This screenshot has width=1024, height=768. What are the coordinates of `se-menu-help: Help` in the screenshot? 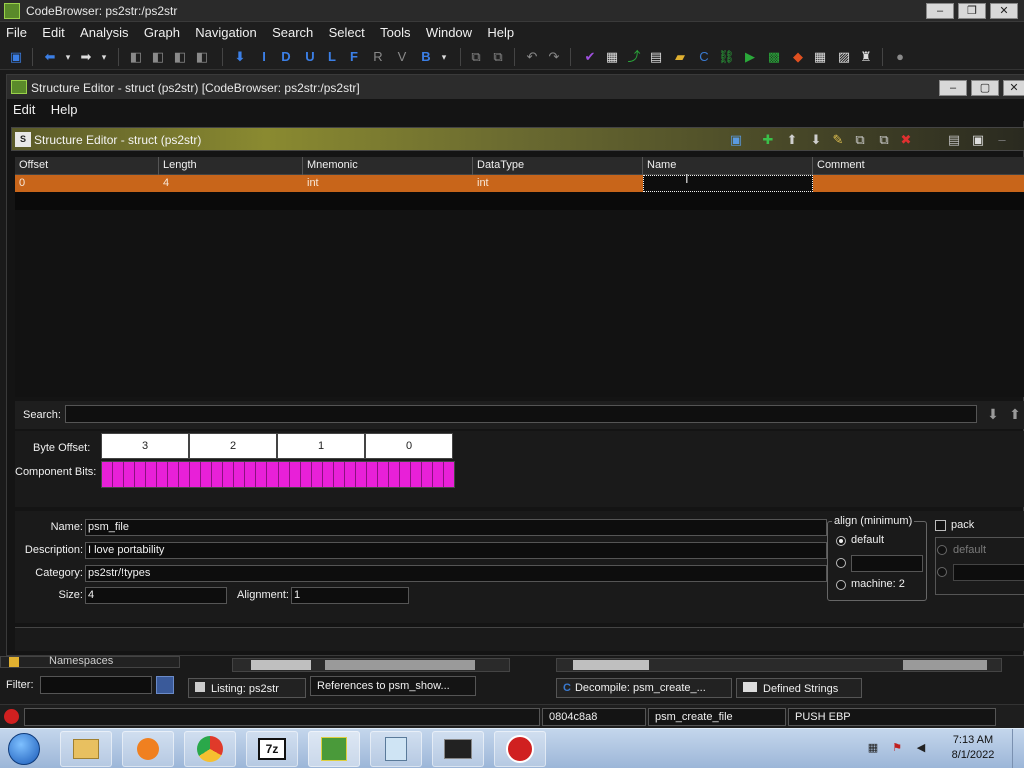 It's located at (64, 110).